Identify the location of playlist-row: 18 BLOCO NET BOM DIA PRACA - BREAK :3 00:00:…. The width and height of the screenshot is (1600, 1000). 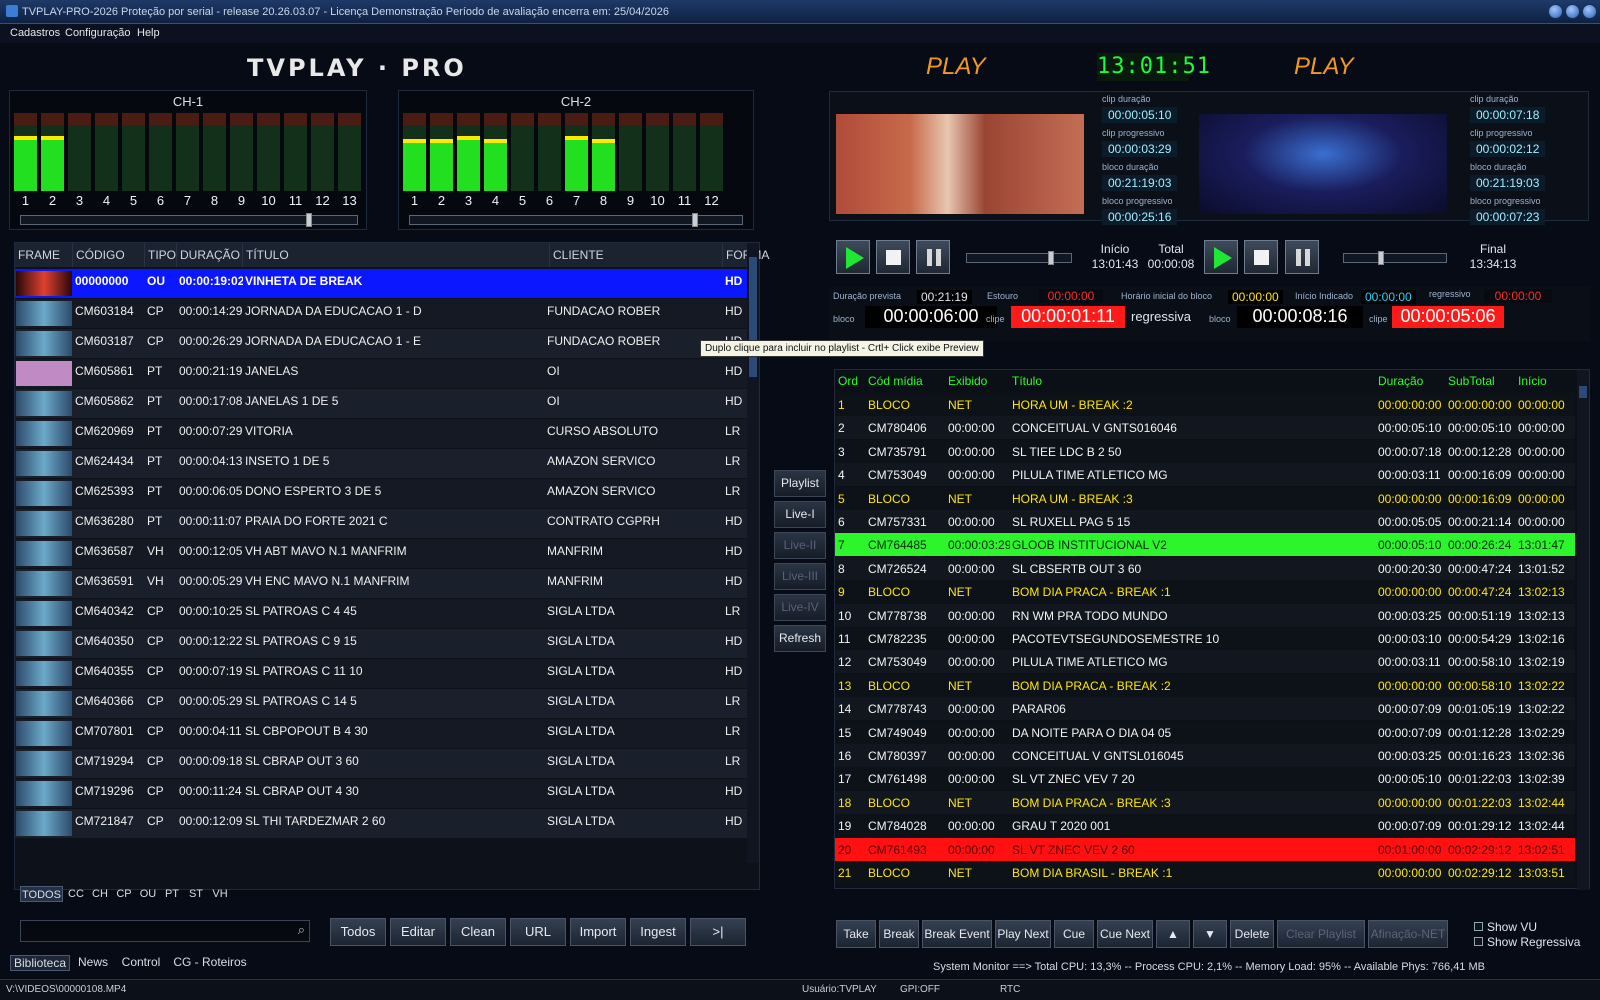
(1205, 802).